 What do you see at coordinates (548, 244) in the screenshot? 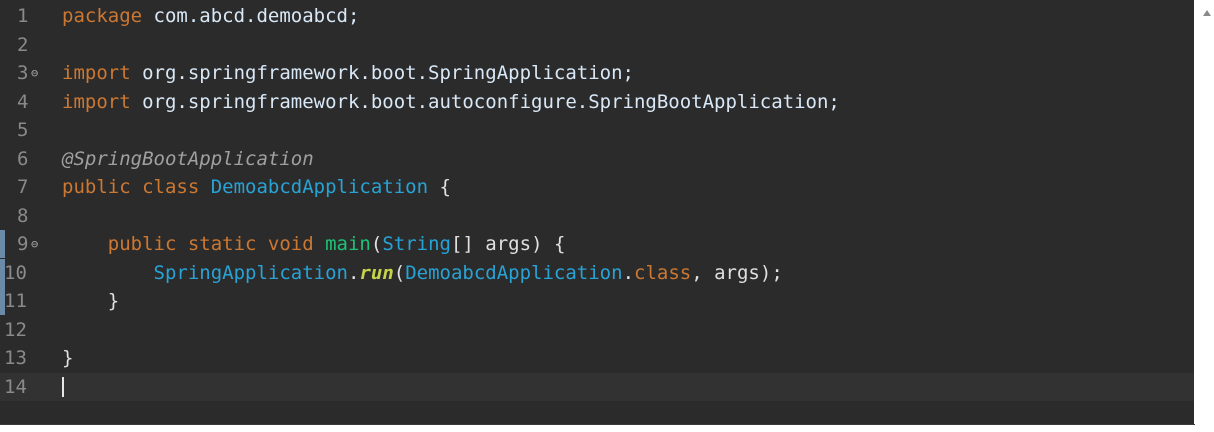
I see `code-token: ) {` at bounding box center [548, 244].